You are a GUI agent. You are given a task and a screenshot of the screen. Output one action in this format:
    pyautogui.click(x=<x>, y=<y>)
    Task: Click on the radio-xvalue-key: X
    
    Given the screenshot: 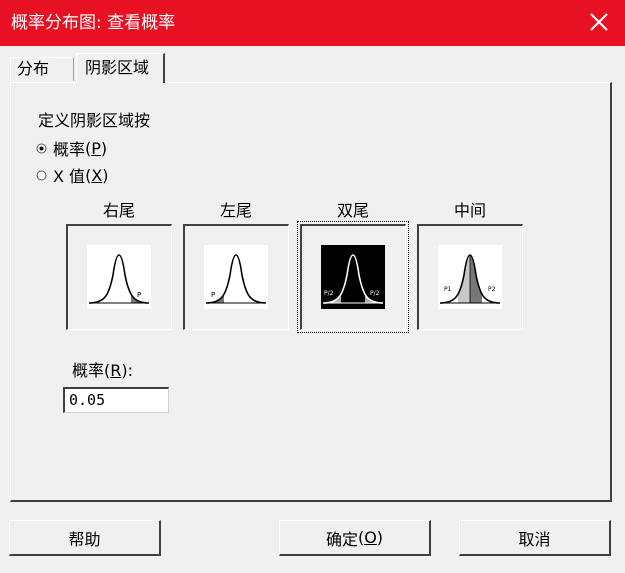 What is the action you would take?
    pyautogui.click(x=97, y=175)
    